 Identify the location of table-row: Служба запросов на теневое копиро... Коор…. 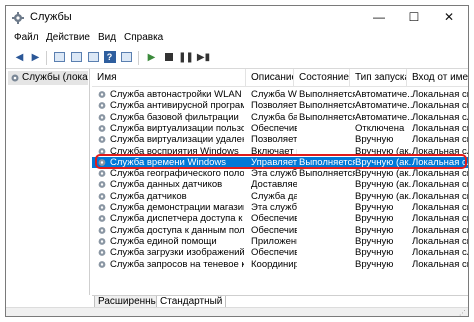
(280, 264).